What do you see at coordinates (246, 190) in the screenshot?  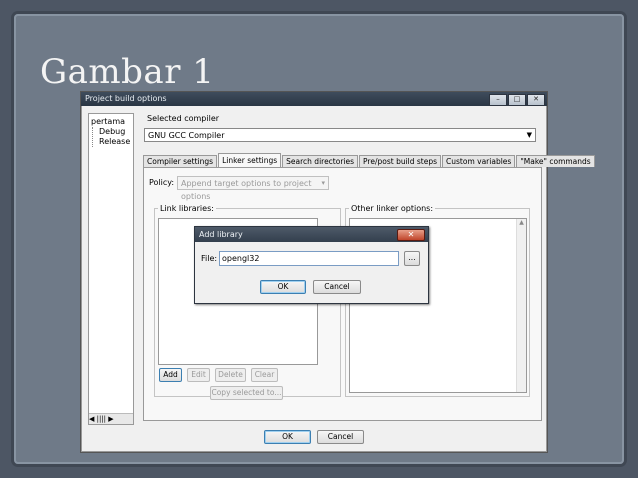 I see `policy-select-value: Append target options to project options` at bounding box center [246, 190].